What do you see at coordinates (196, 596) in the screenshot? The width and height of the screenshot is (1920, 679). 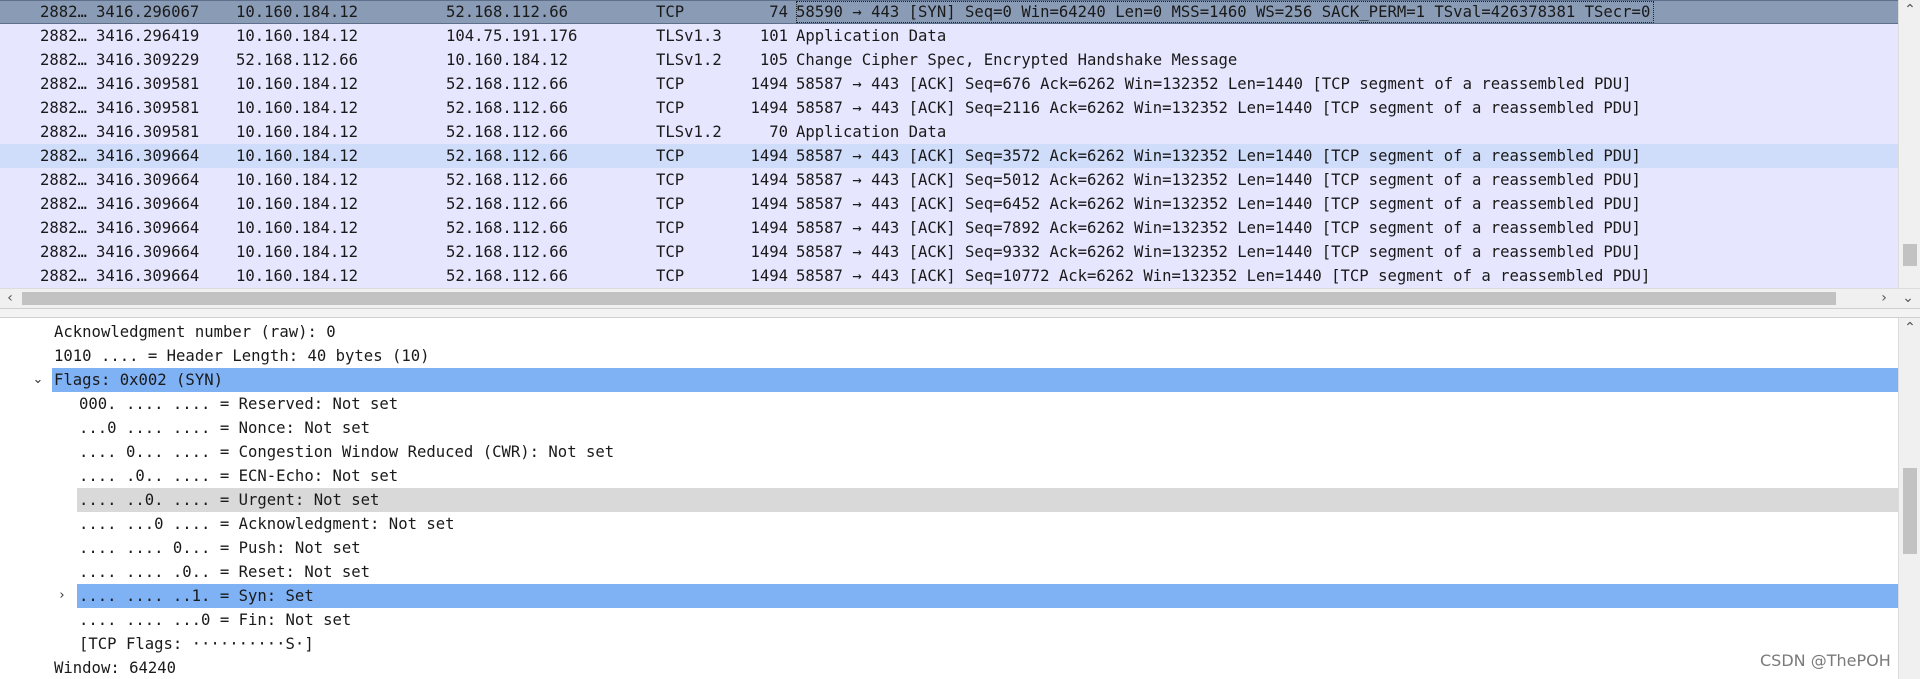 I see `detail-row-text: .... .... ..1. = Syn: Set` at bounding box center [196, 596].